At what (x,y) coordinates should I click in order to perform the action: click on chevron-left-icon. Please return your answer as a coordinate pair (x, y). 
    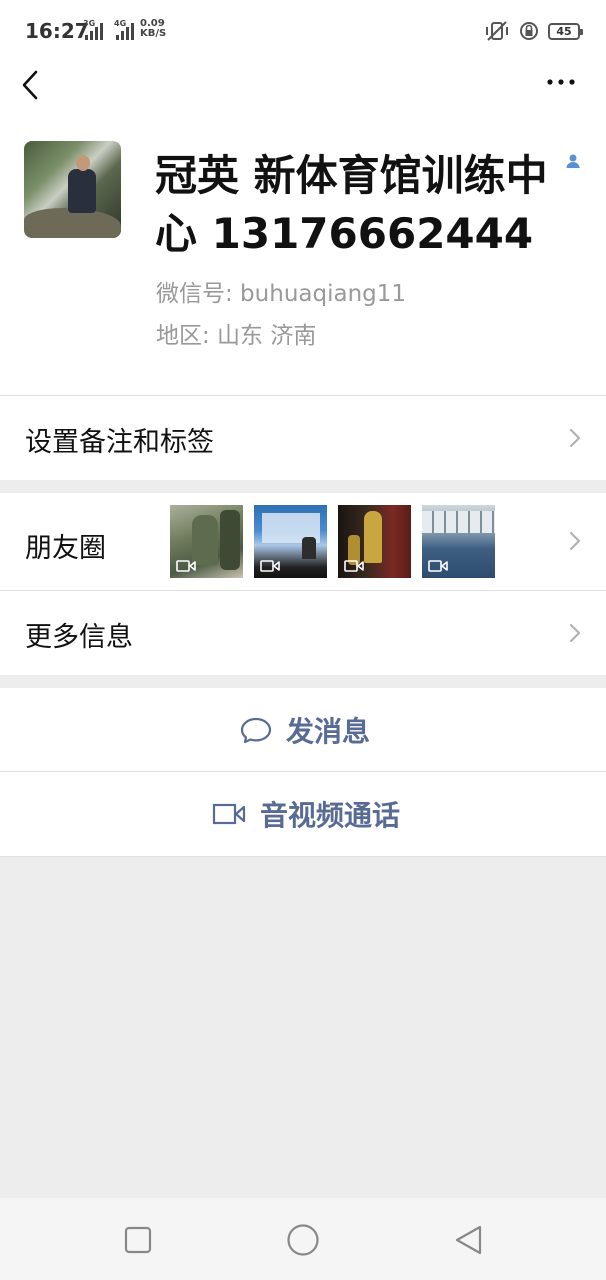
    Looking at the image, I should click on (33, 83).